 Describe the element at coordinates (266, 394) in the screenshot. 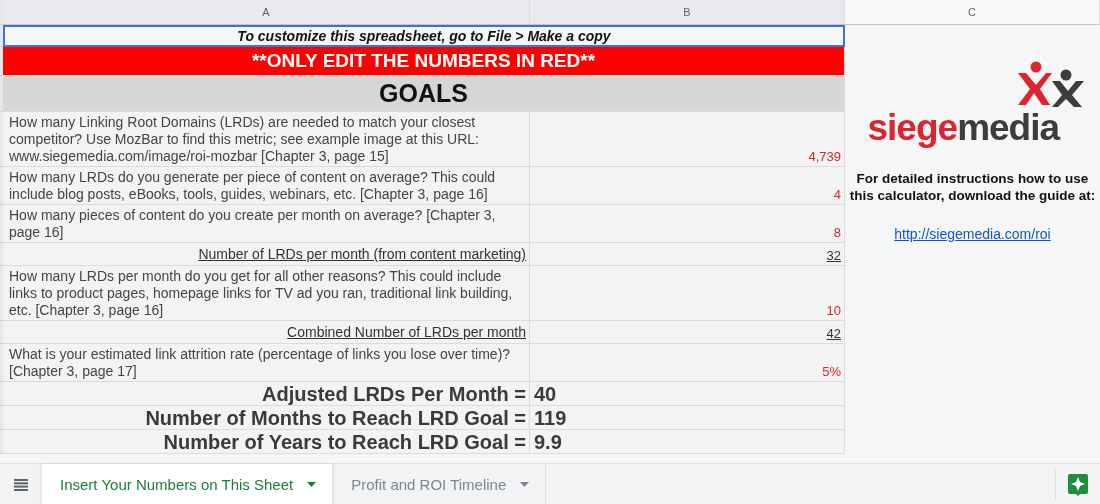

I see `result-label: Adjusted LRDs Per Month =` at that location.